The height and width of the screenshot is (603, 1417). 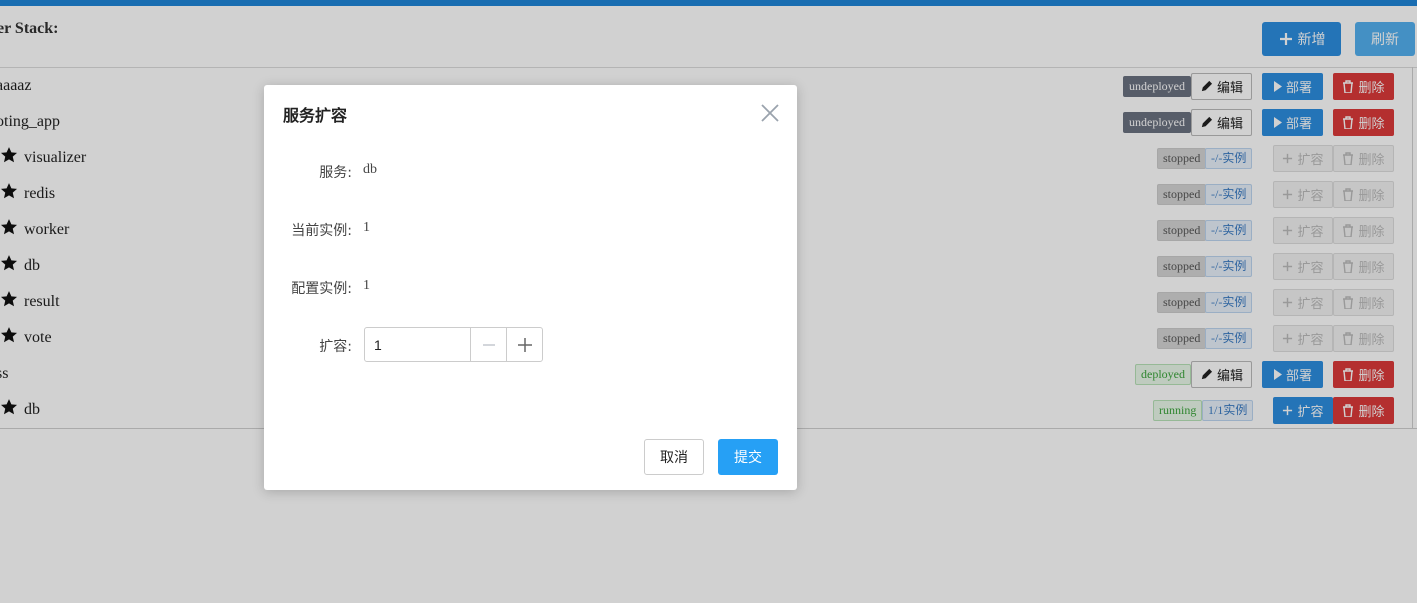 What do you see at coordinates (417, 344) in the screenshot?
I see `scale-input` at bounding box center [417, 344].